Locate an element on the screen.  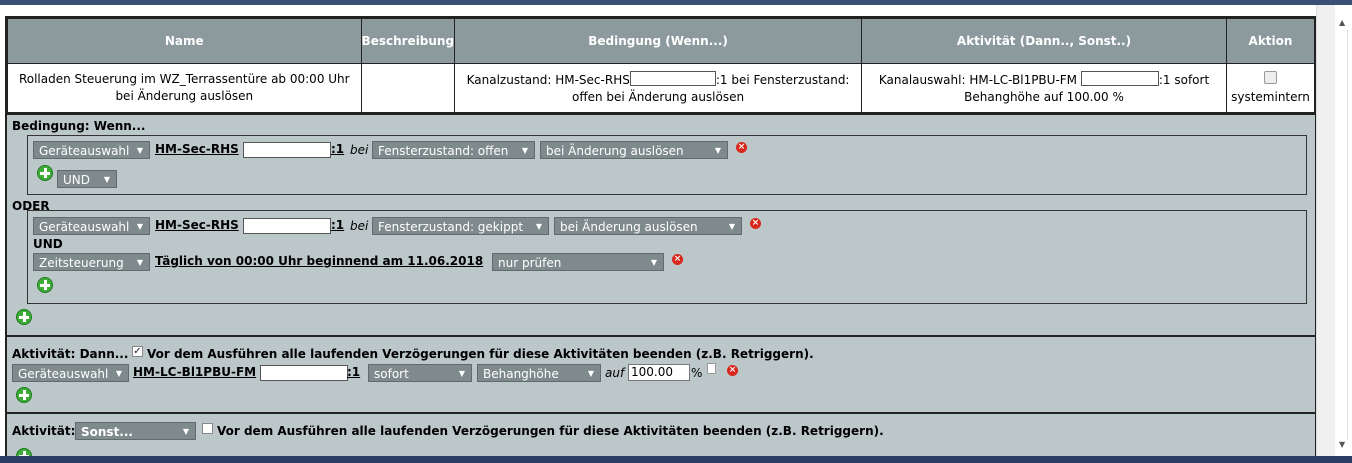
state-select: Fensterzustand: offen ▼ is located at coordinates (453, 150).